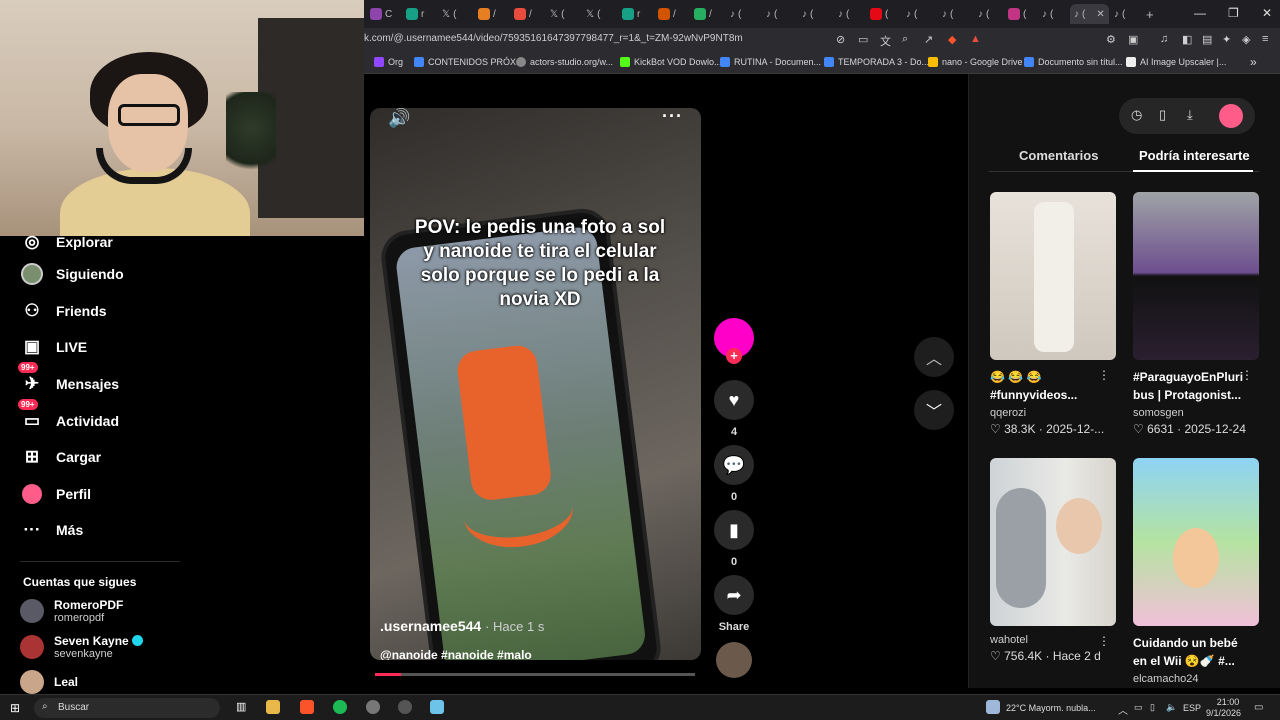 The width and height of the screenshot is (1280, 720). Describe the element at coordinates (975, 39) in the screenshot. I see `brave-rewards-icon: ▲` at that location.